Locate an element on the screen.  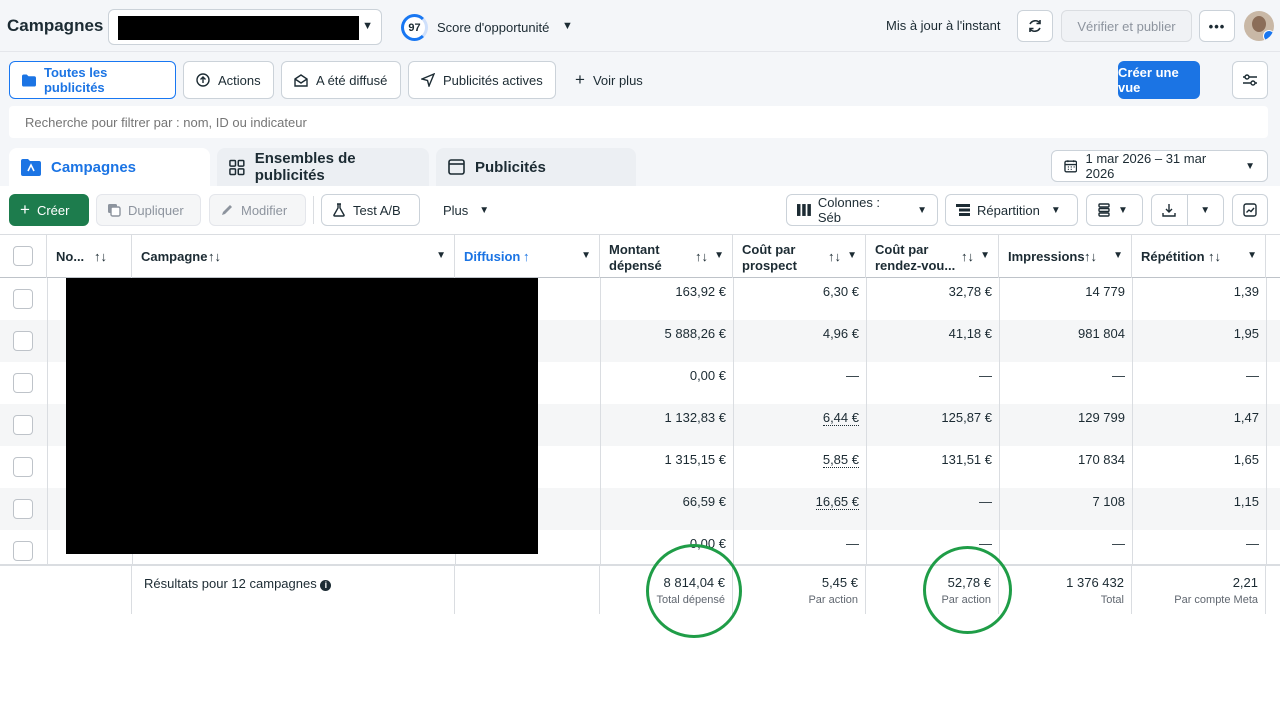
total-frequency-cell: 2,21 Par compte Meta is located at coordinates (1199, 590).